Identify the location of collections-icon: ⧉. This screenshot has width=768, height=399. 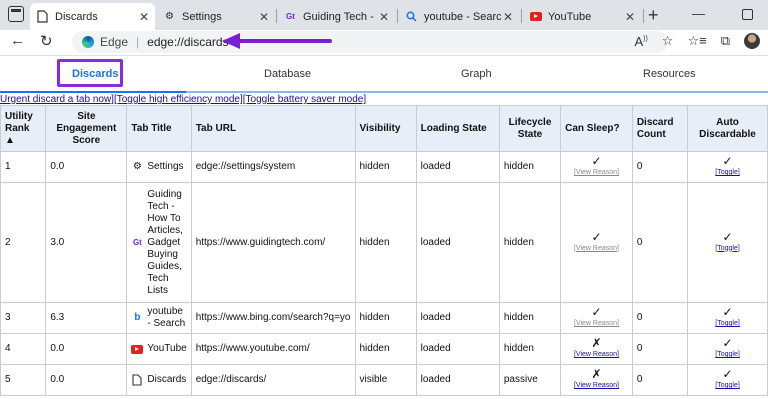
(725, 41).